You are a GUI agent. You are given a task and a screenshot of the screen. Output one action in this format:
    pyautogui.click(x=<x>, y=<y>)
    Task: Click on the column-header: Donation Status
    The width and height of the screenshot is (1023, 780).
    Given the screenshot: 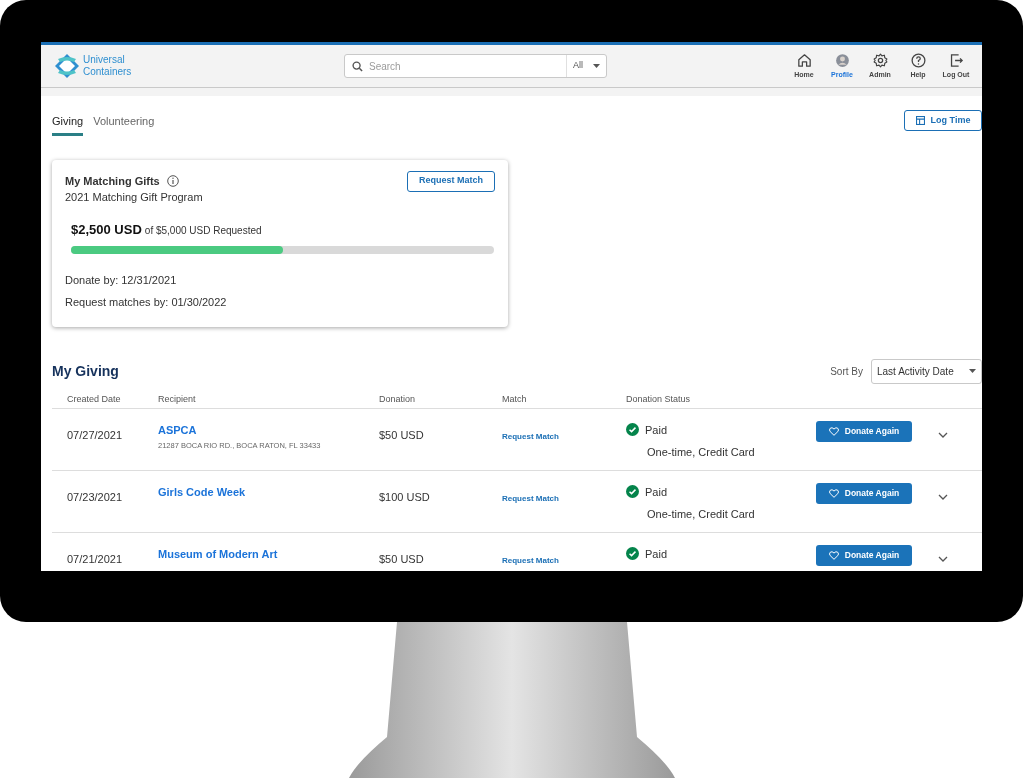 What is the action you would take?
    pyautogui.click(x=658, y=398)
    